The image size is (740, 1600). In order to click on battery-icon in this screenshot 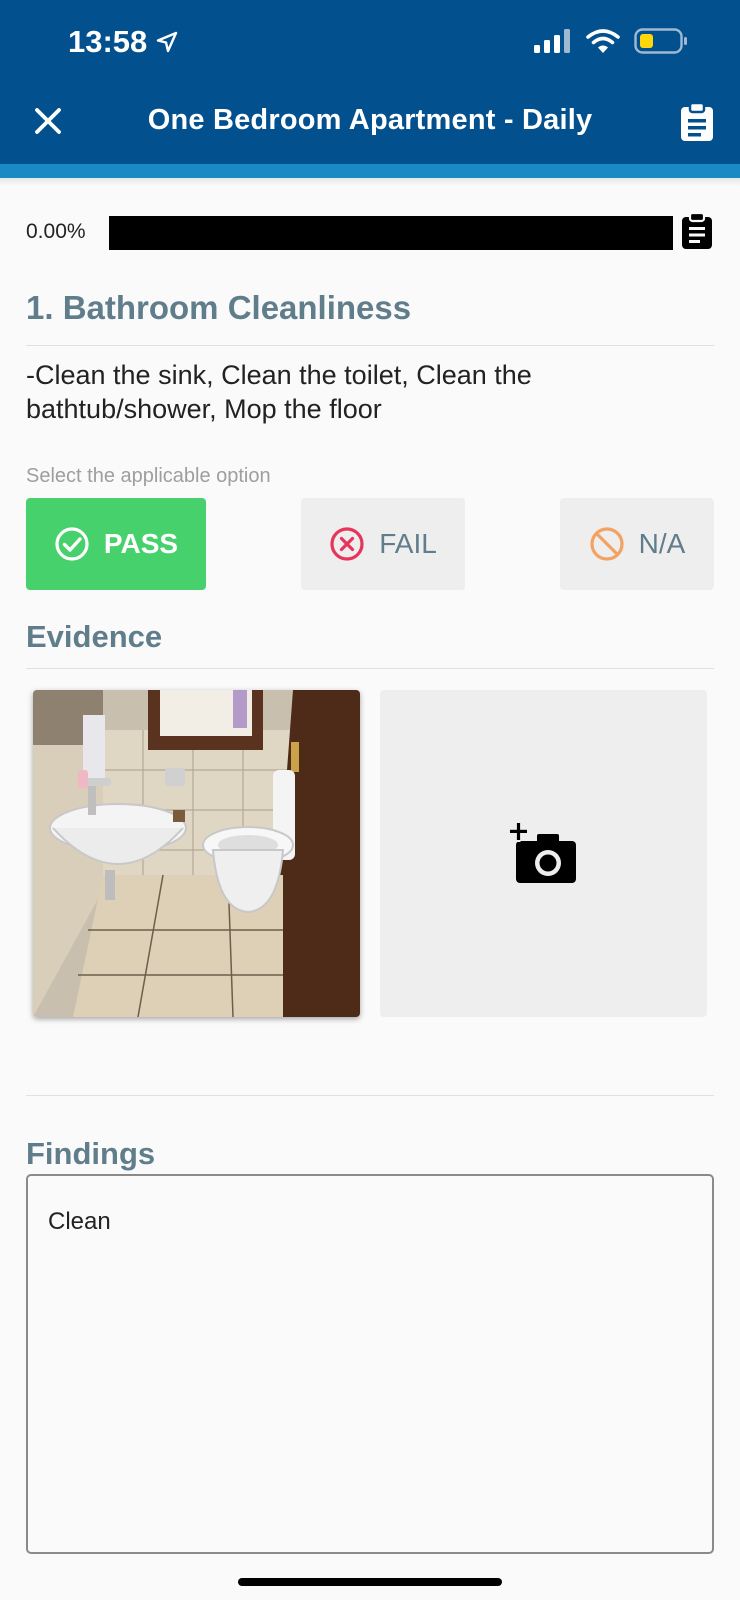, I will do `click(660, 41)`.